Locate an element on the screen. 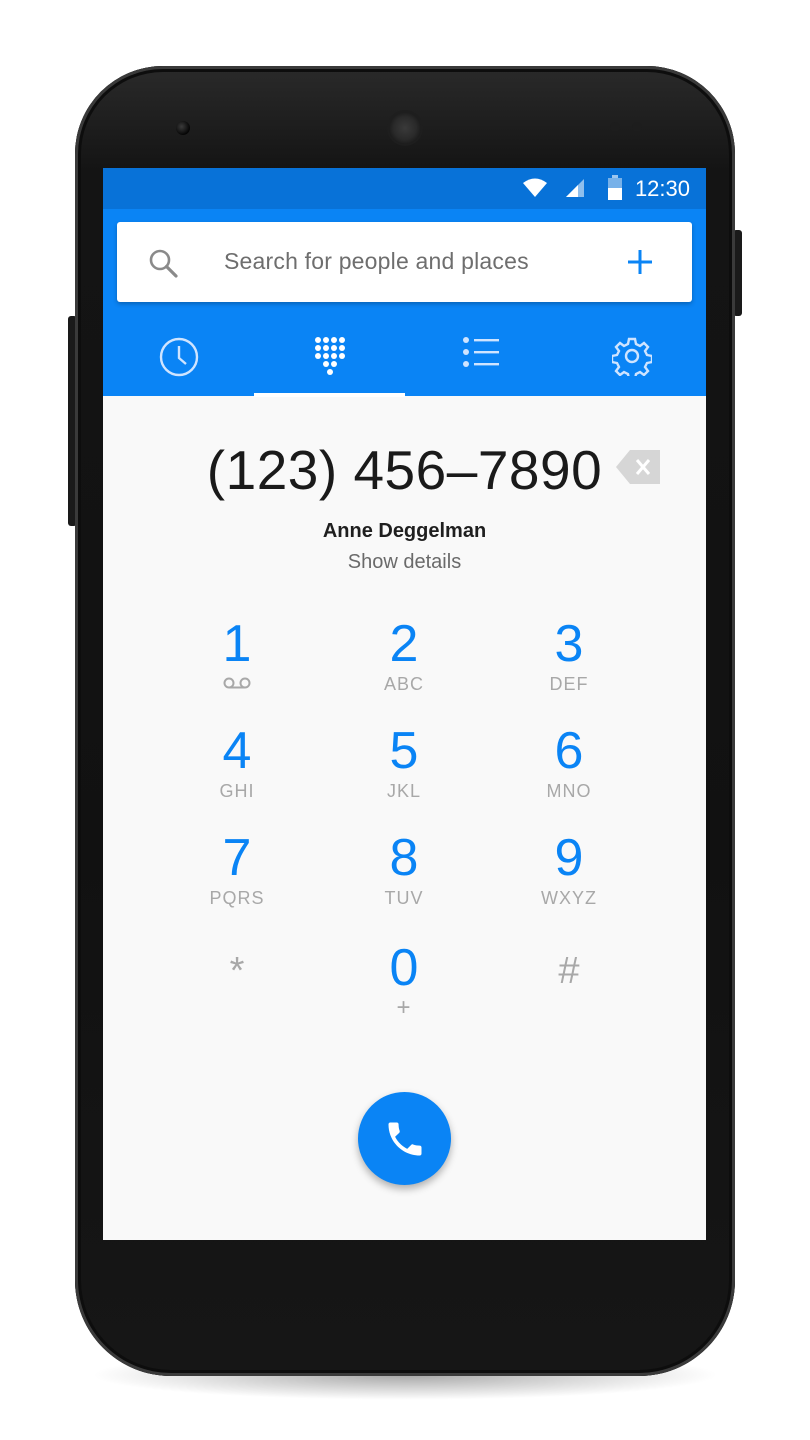 This screenshot has height=1440, width=810. key-letters: ABC is located at coordinates (403, 684).